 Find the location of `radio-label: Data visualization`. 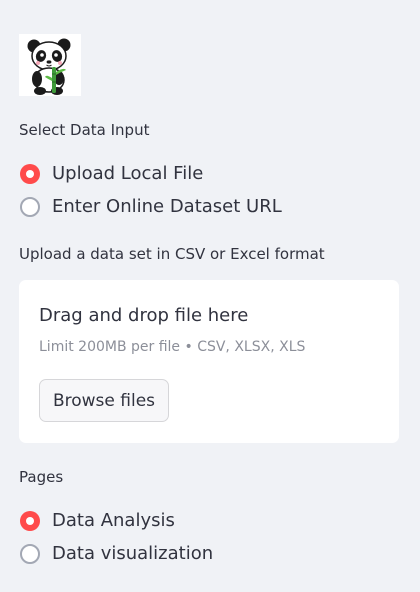

radio-label: Data visualization is located at coordinates (133, 553).